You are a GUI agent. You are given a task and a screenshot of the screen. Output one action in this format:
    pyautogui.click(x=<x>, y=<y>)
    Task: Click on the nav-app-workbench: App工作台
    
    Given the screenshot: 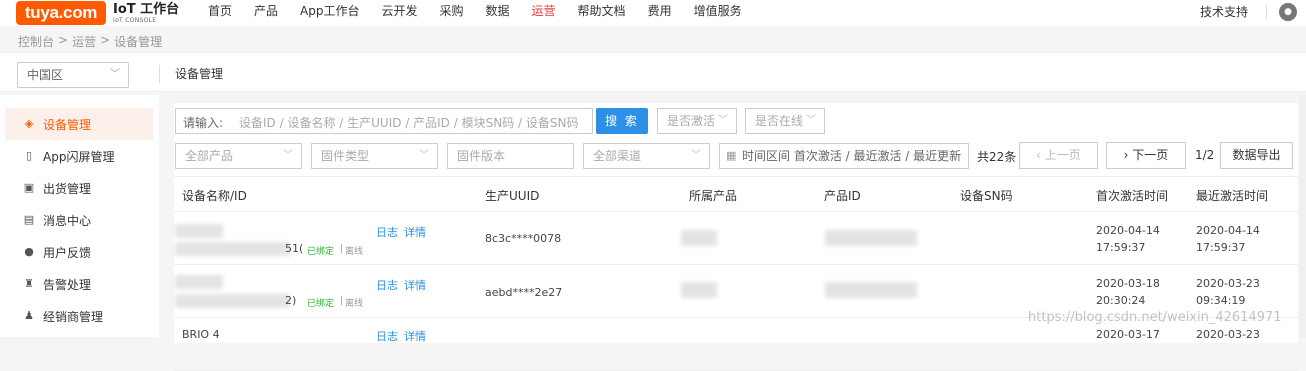 What is the action you would take?
    pyautogui.click(x=329, y=13)
    